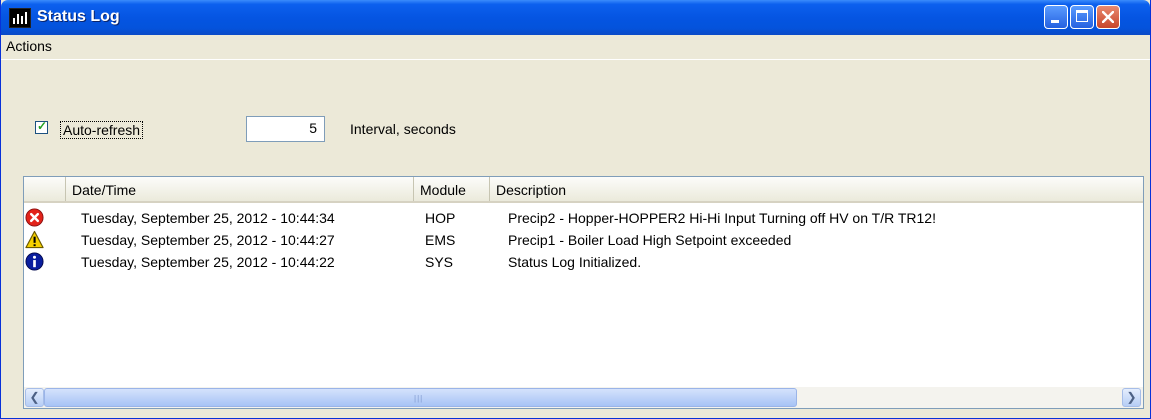 The height and width of the screenshot is (419, 1151). Describe the element at coordinates (34, 239) in the screenshot. I see `warning-icon` at that location.